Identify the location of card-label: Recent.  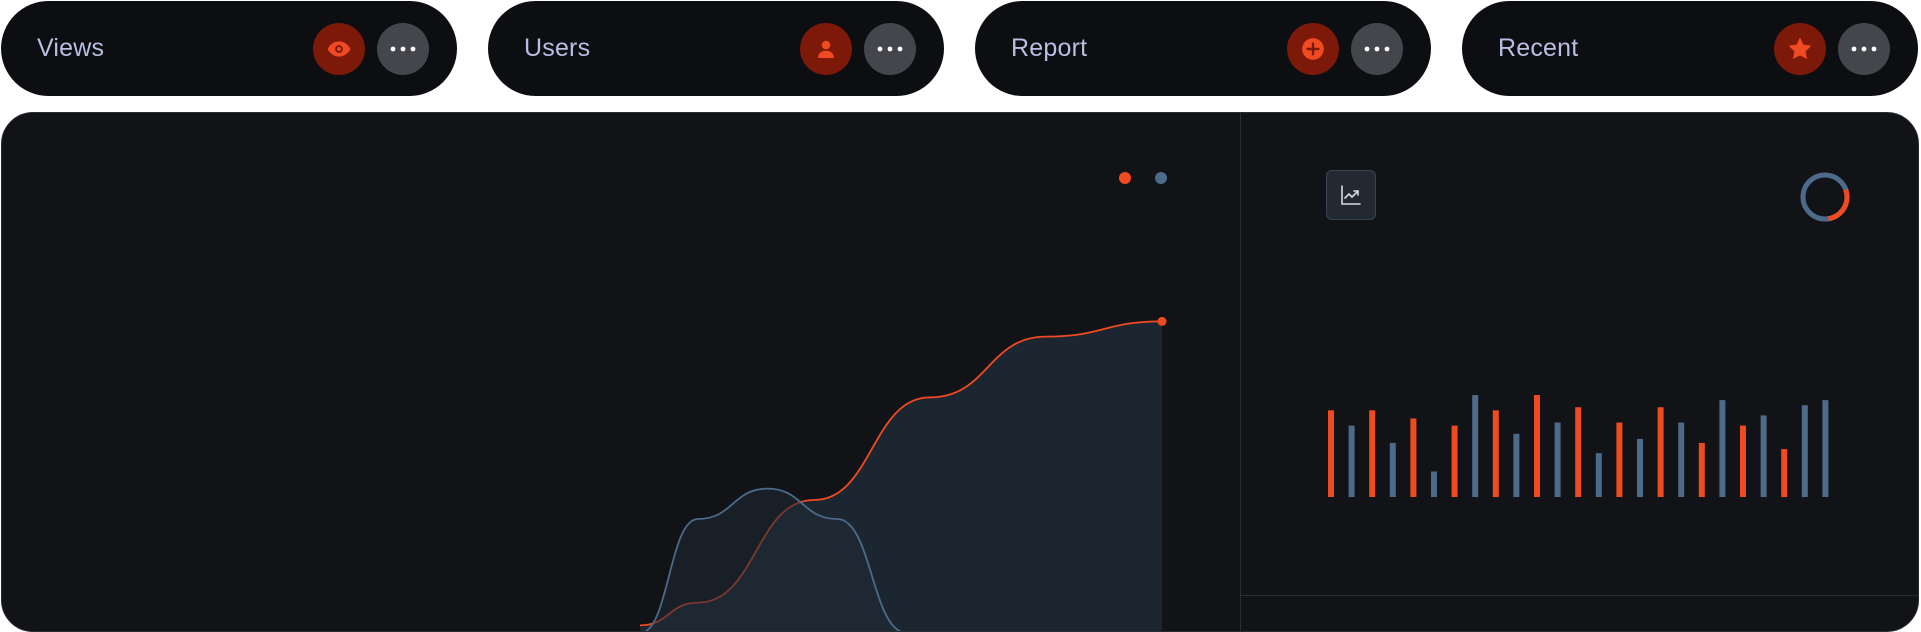
(1538, 48).